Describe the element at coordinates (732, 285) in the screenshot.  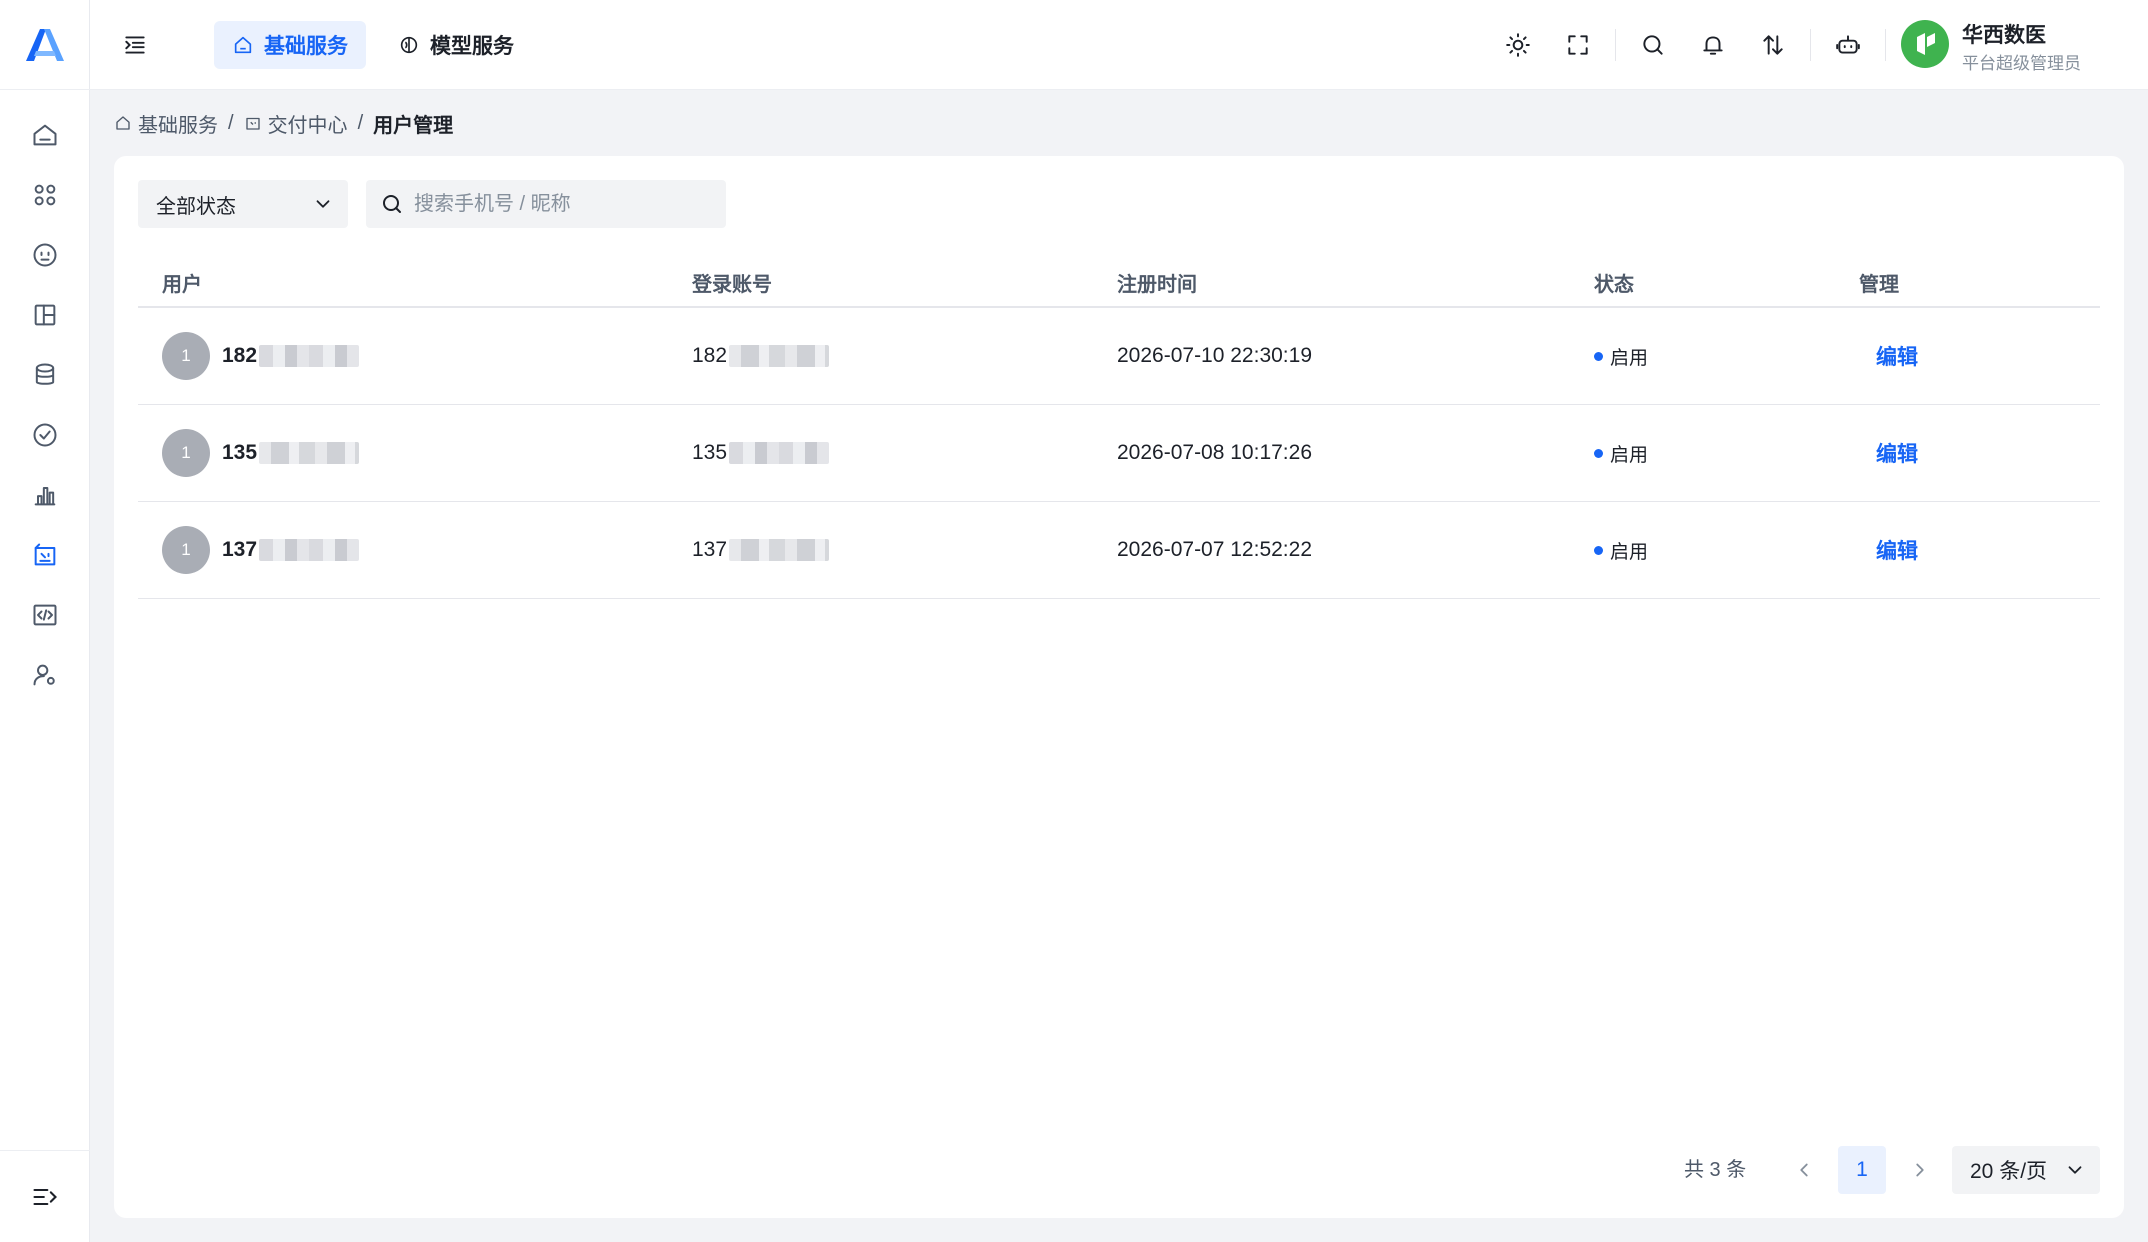
I see `column-header-account: 登录账号` at that location.